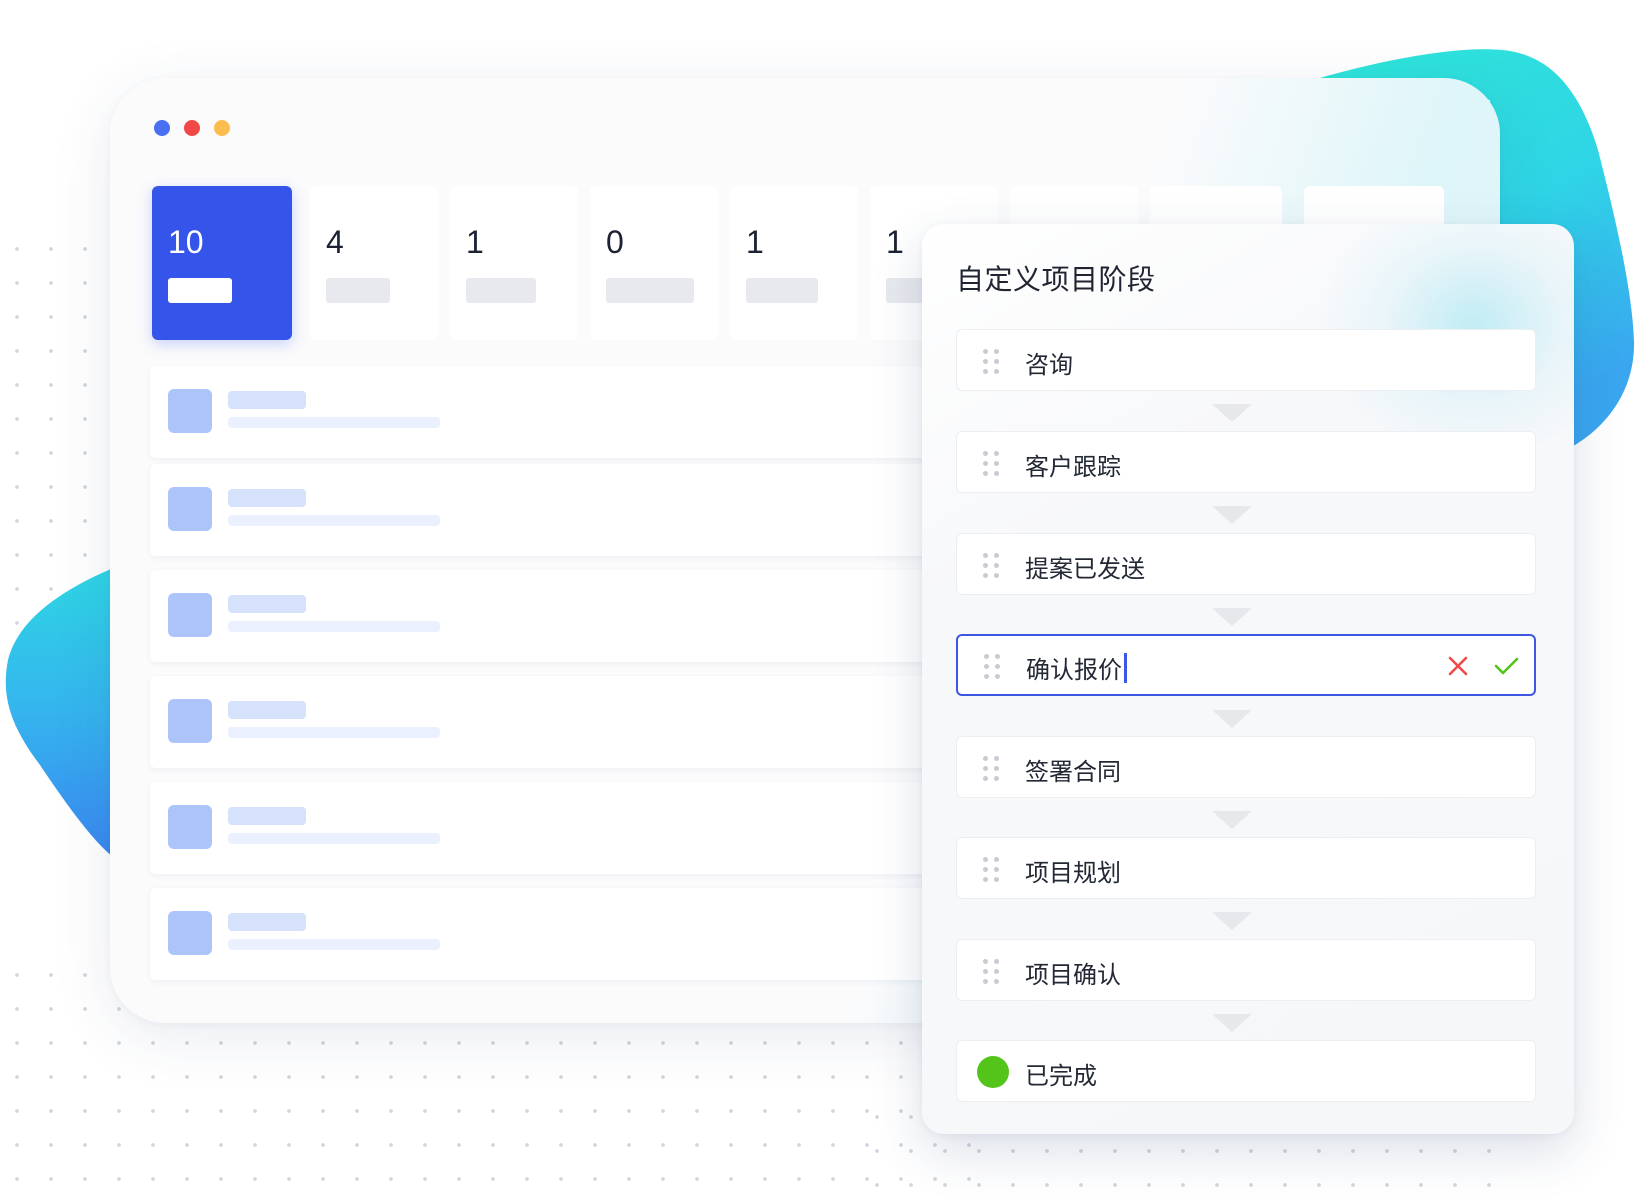 This screenshot has width=1640, height=1200. I want to click on stage-label: 客户跟踪, so click(1073, 467).